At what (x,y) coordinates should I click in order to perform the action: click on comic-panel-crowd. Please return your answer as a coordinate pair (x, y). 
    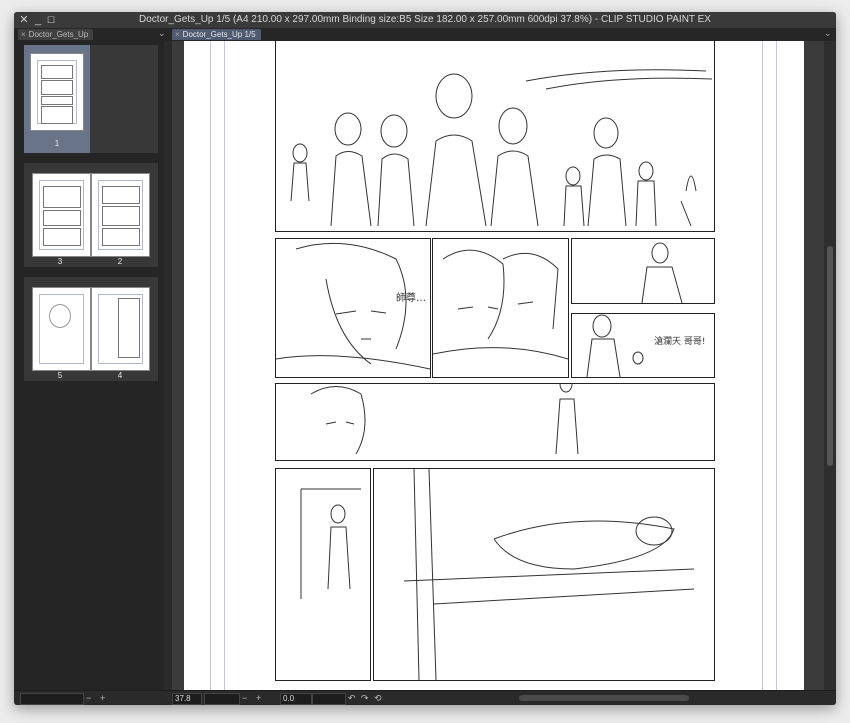
    Looking at the image, I should click on (495, 136).